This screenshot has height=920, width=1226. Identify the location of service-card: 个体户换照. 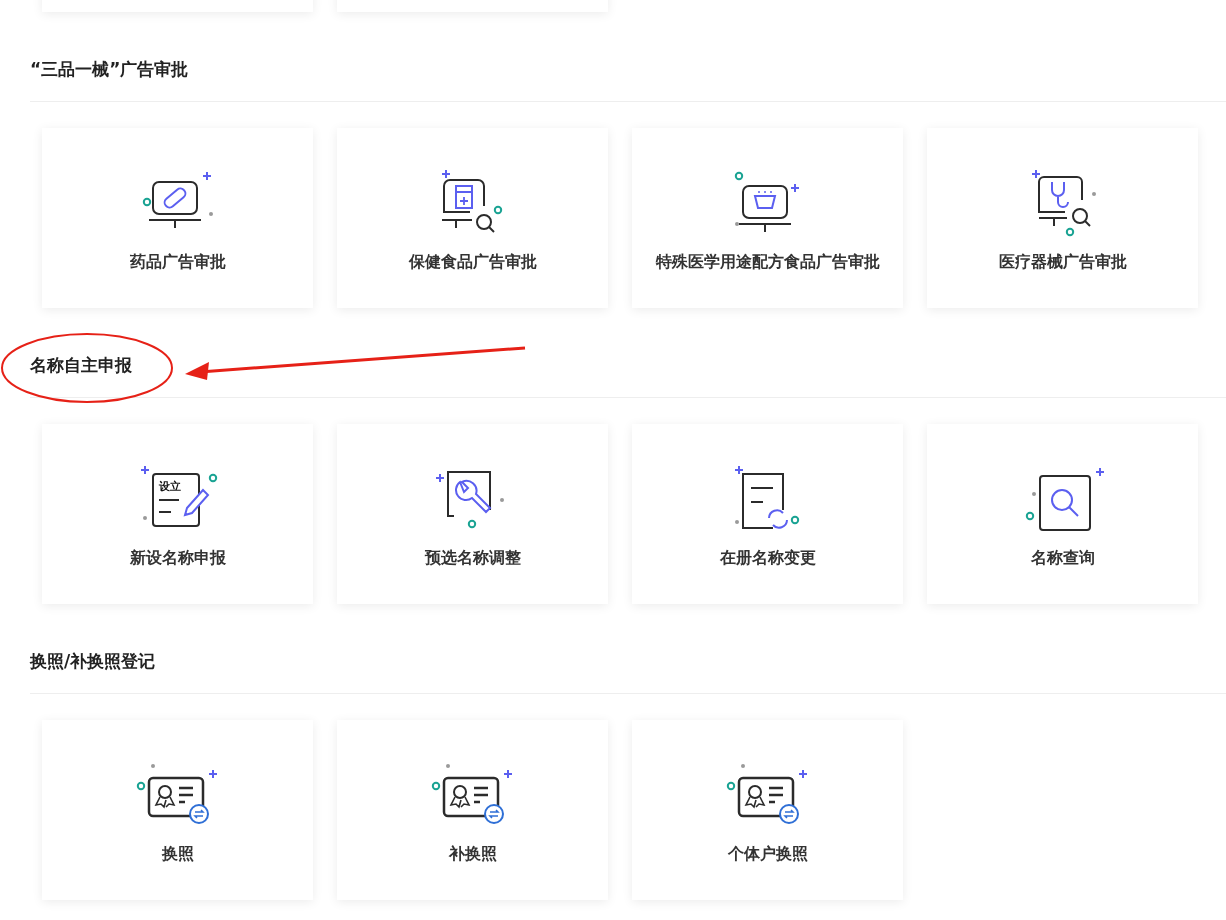
(767, 810).